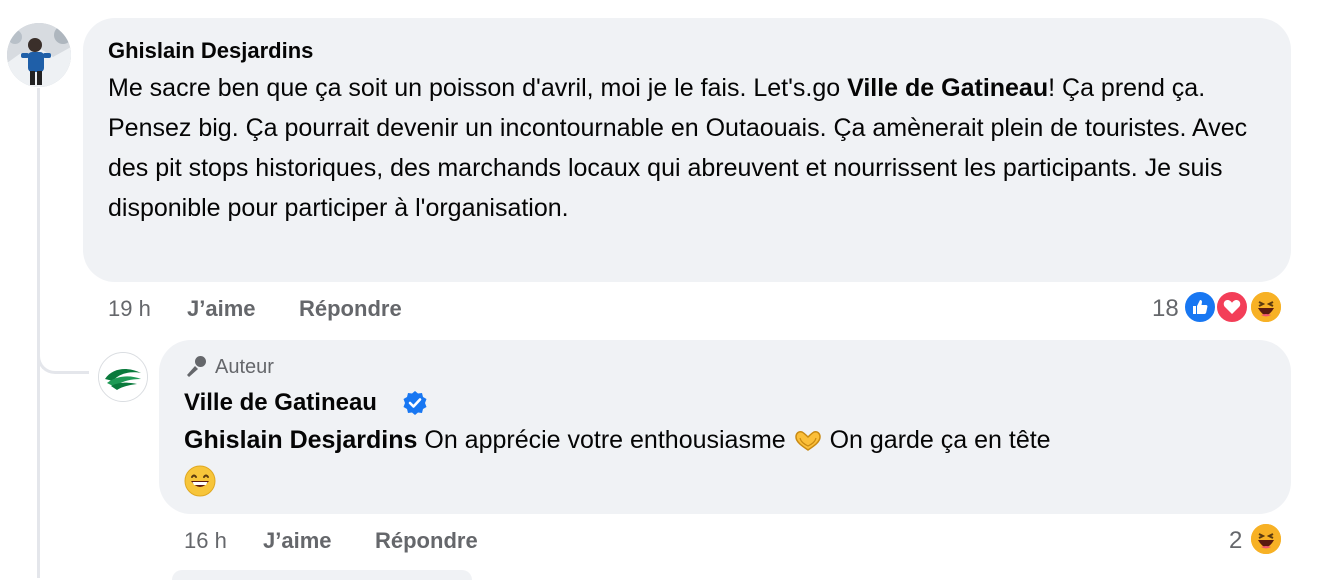  Describe the element at coordinates (63, 351) in the screenshot. I see `reply-connector` at that location.